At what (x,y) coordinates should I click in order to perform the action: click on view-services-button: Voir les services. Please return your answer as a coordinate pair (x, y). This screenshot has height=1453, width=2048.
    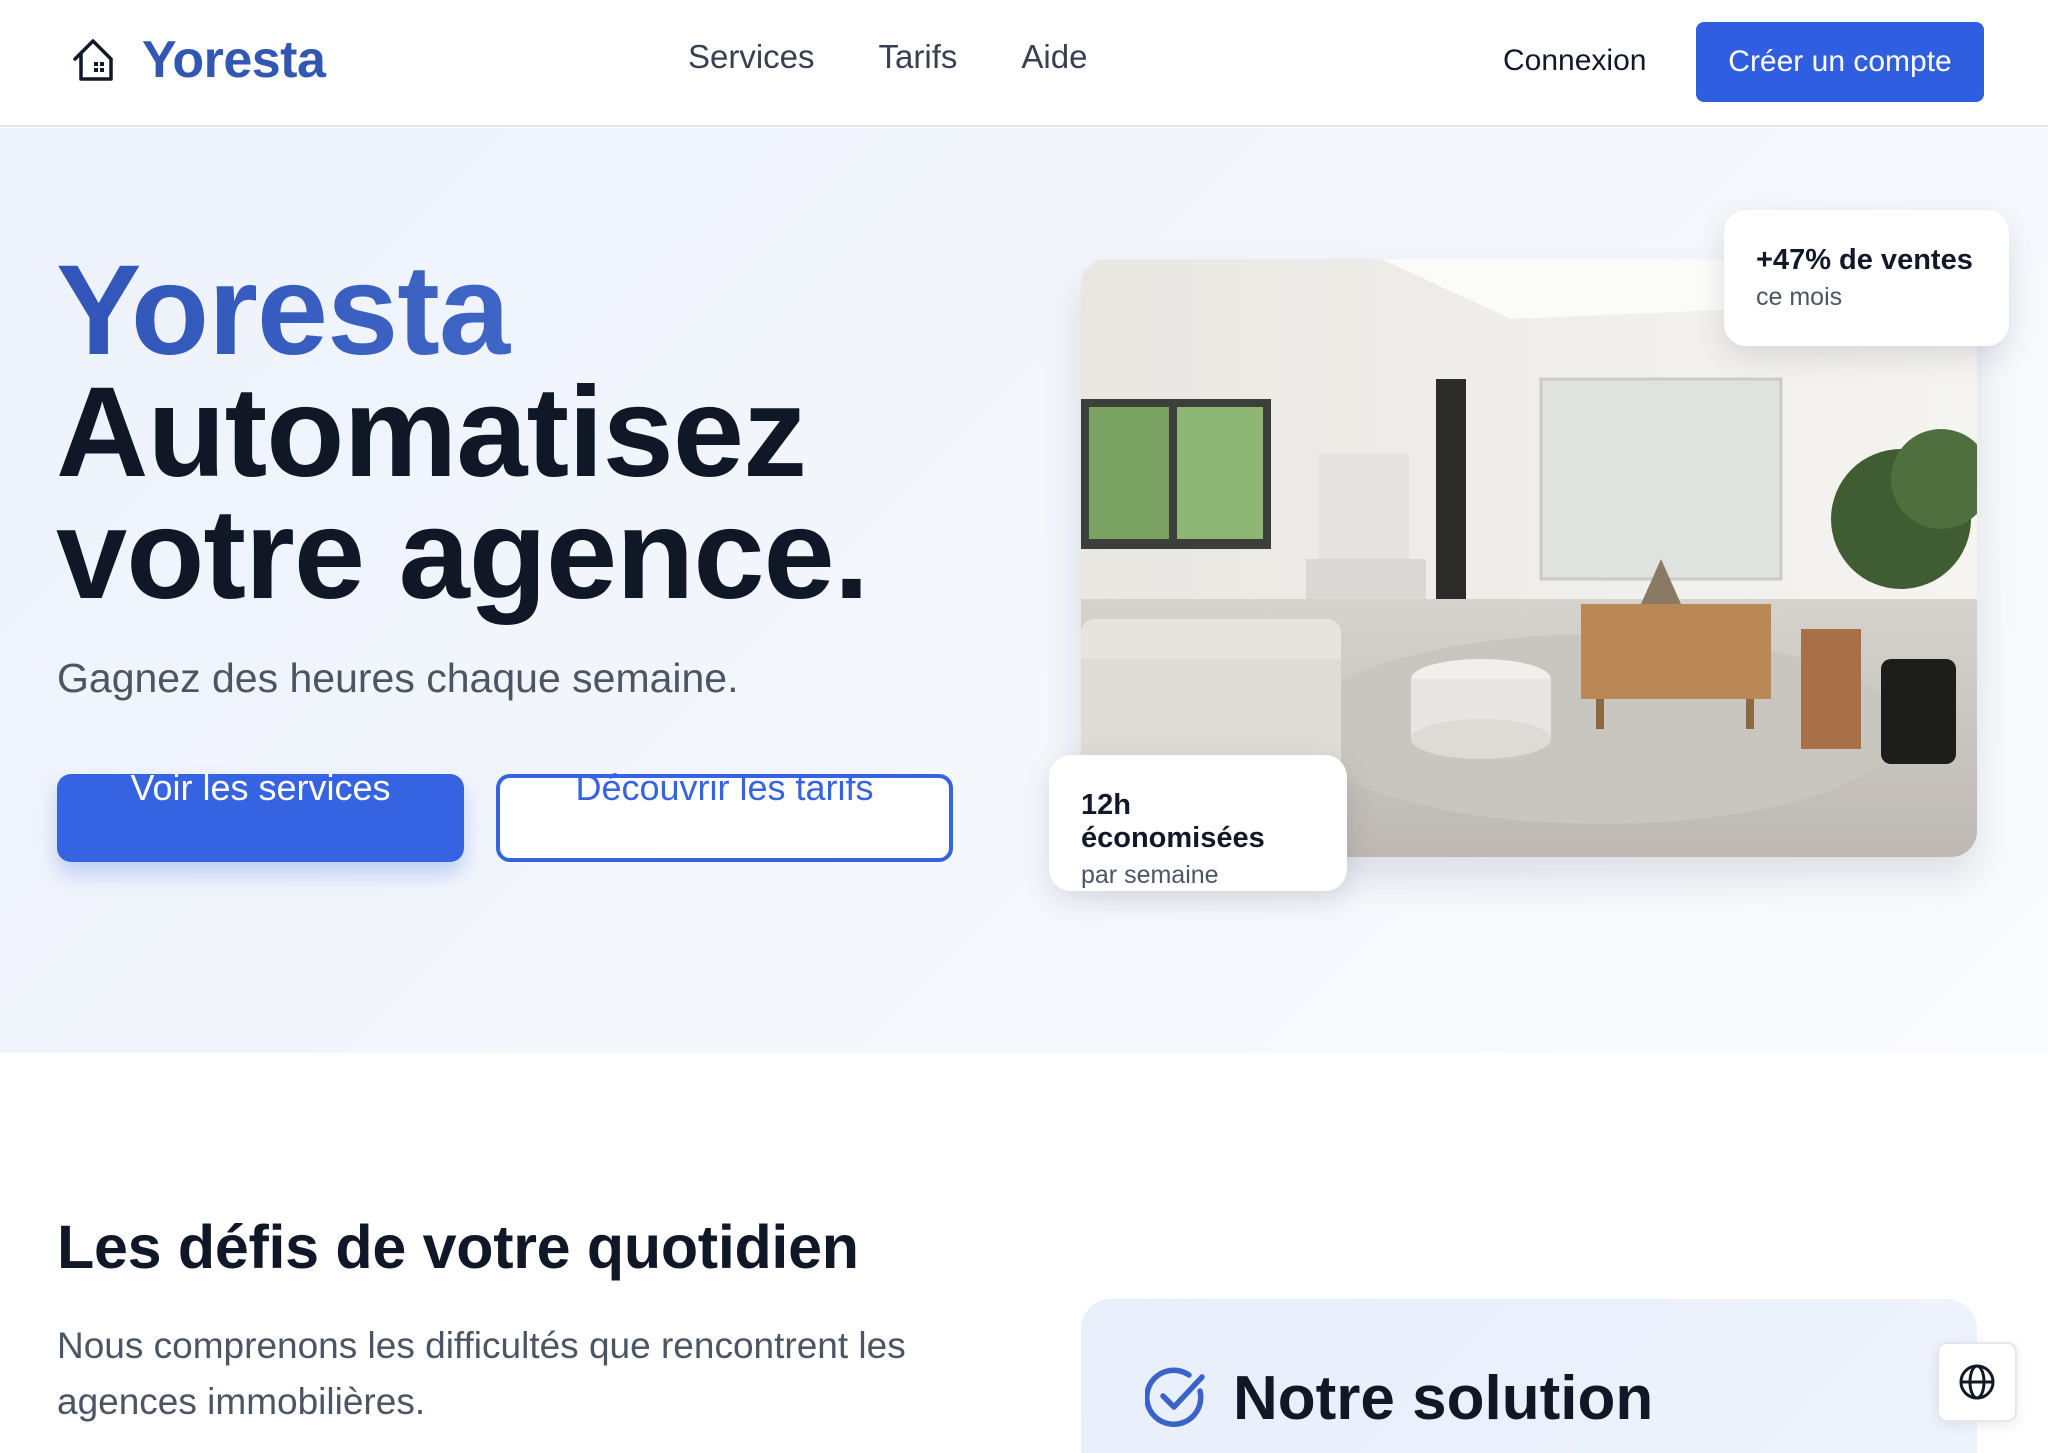
    Looking at the image, I should click on (260, 814).